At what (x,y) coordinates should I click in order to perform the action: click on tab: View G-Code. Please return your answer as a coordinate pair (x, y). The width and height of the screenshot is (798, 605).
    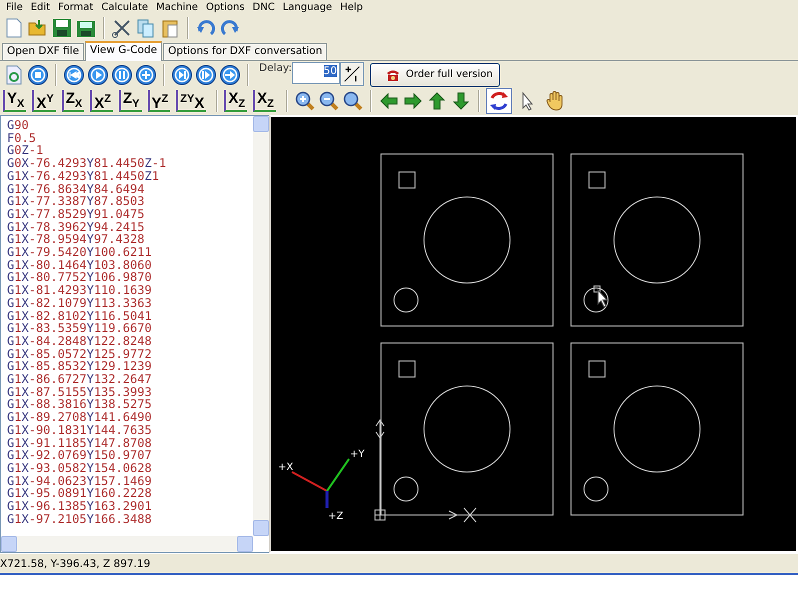
    Looking at the image, I should click on (123, 51).